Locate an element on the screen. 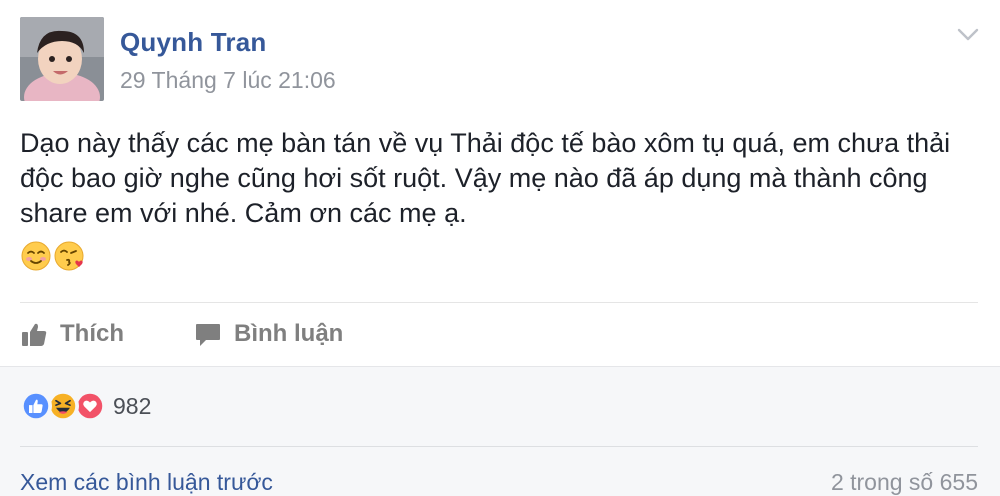  comment-button: Bình luận is located at coordinates (268, 334).